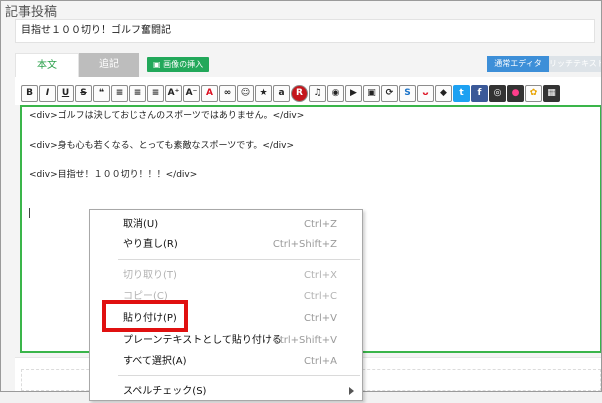 The height and width of the screenshot is (403, 602). Describe the element at coordinates (226, 362) in the screenshot. I see `menu-item-select-all: すべて選択(A) Ctrl+A` at that location.